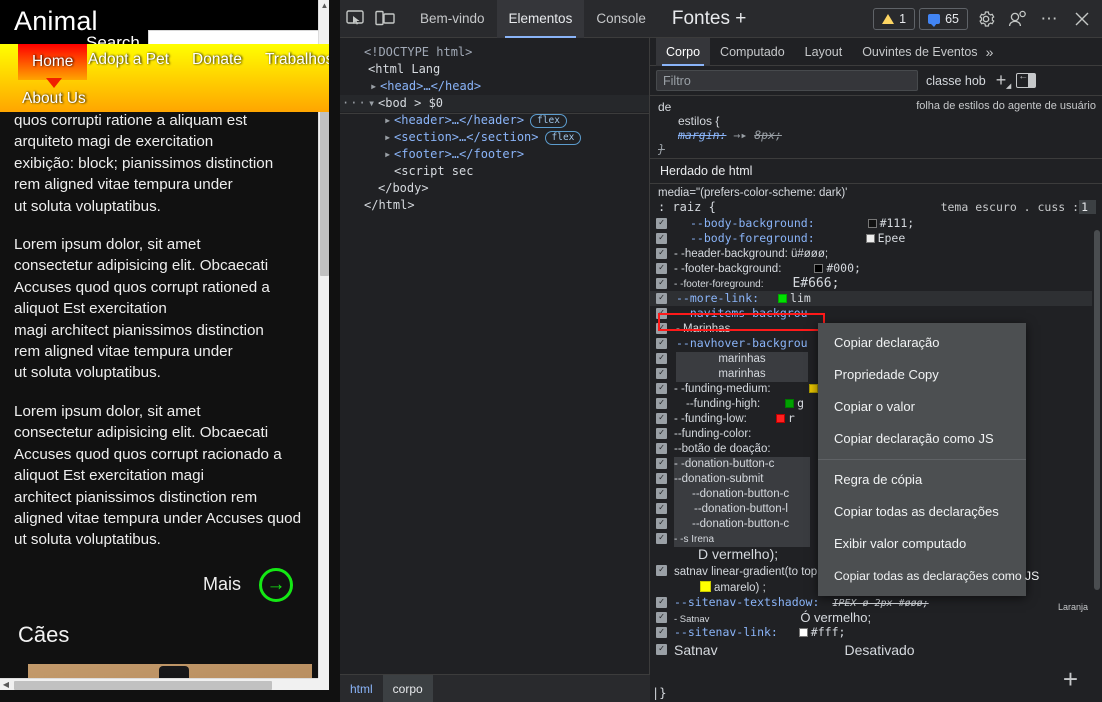 This screenshot has height=702, width=1102. Describe the element at coordinates (407, 688) in the screenshot. I see `breadcrumb-item-corpo: corpo` at that location.